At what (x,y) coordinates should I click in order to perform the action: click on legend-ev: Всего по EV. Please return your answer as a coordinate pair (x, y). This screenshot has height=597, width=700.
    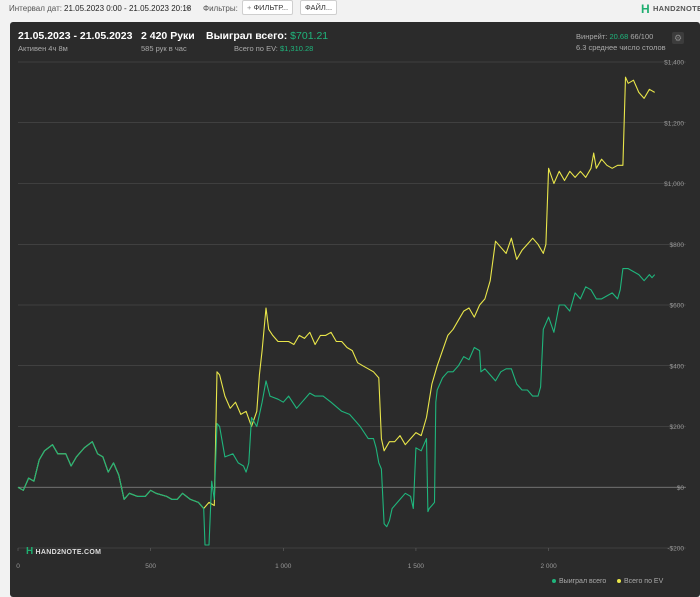
    Looking at the image, I should click on (640, 581).